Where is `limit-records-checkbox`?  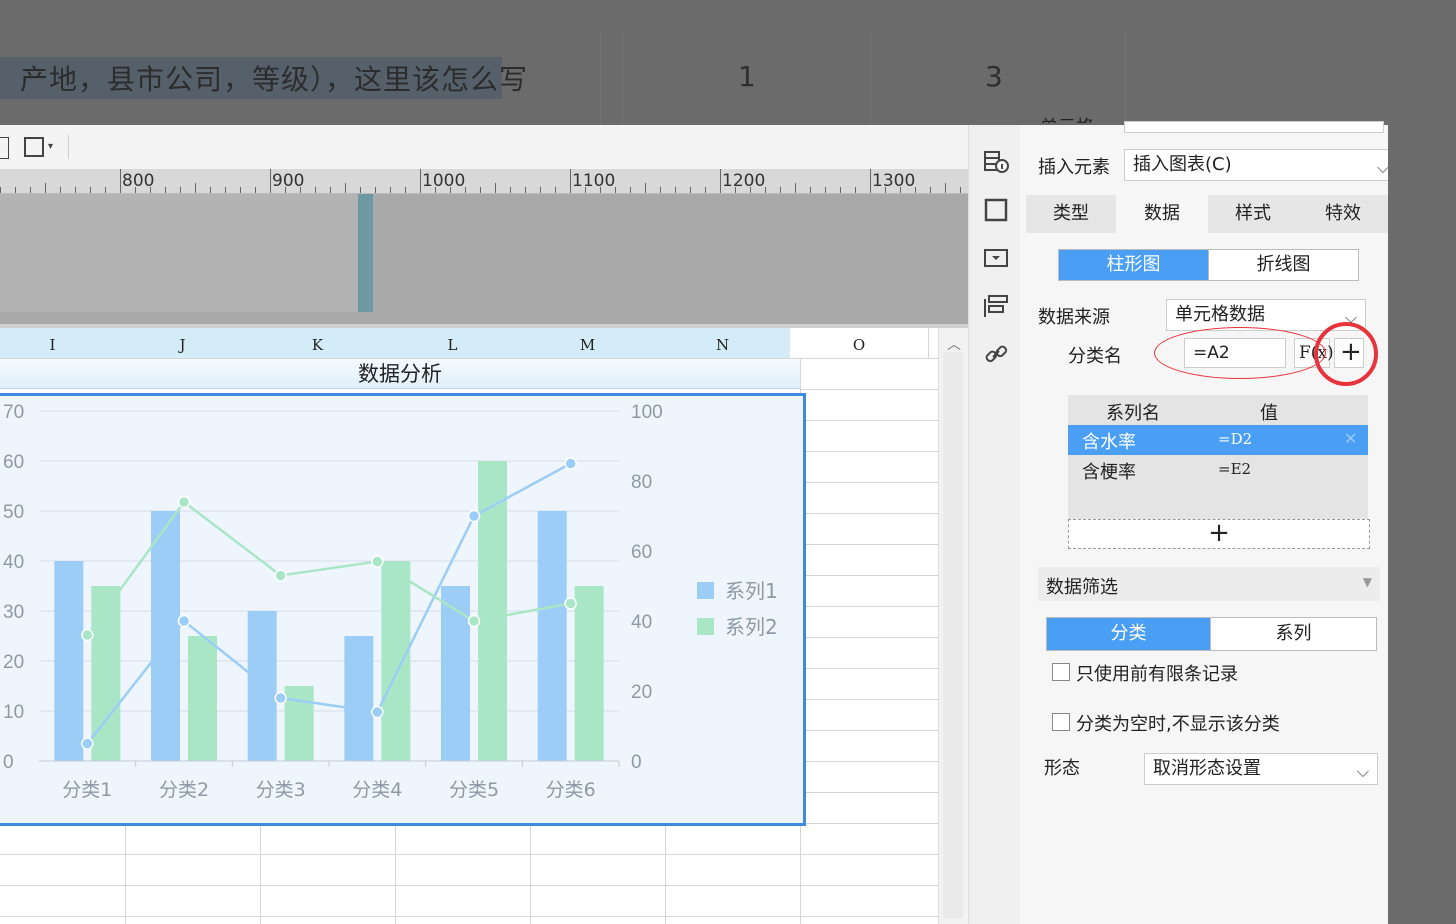
limit-records-checkbox is located at coordinates (1061, 672).